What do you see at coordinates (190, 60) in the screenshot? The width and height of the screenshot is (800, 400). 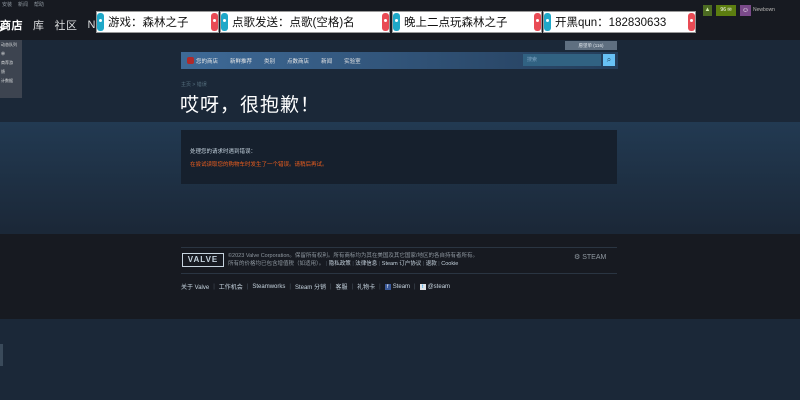 I see `store-home-icon` at bounding box center [190, 60].